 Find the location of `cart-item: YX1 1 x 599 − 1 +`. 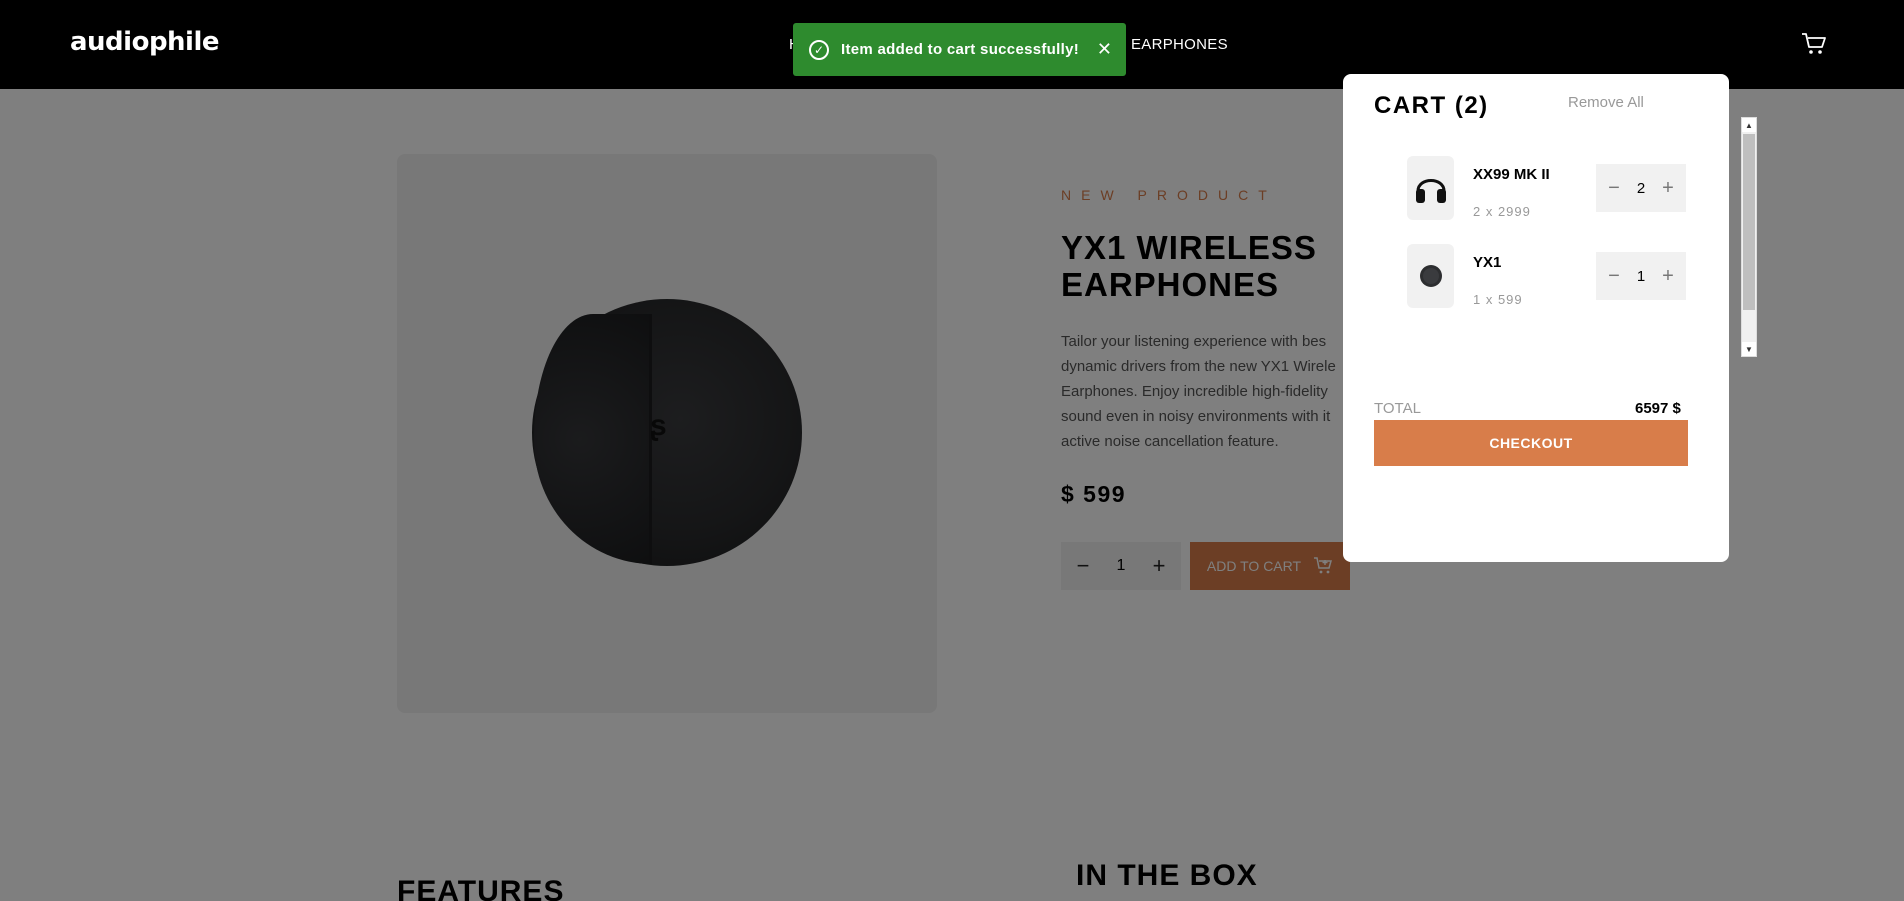

cart-item: YX1 1 x 599 − 1 + is located at coordinates (1552, 276).